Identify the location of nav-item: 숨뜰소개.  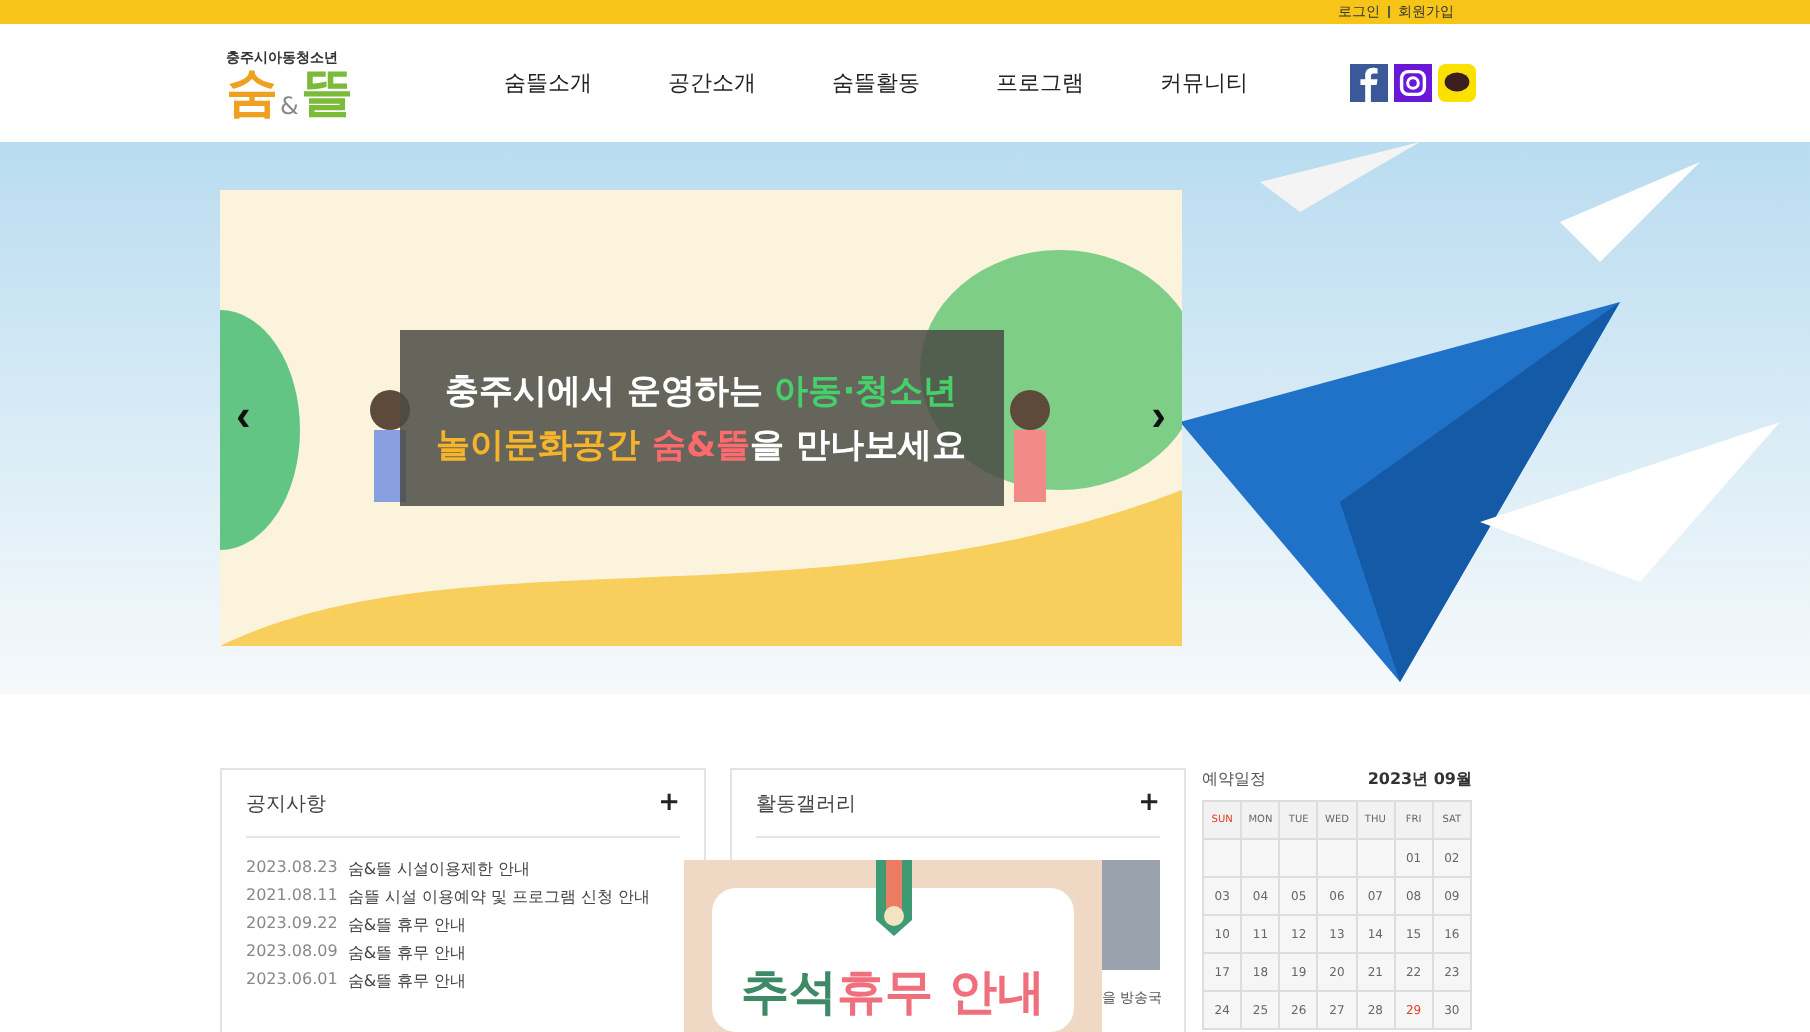
(548, 83).